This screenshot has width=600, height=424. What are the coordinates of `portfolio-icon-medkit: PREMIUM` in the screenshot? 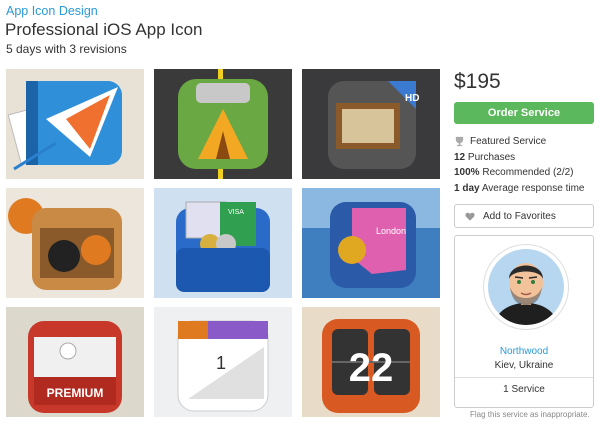 It's located at (75, 362).